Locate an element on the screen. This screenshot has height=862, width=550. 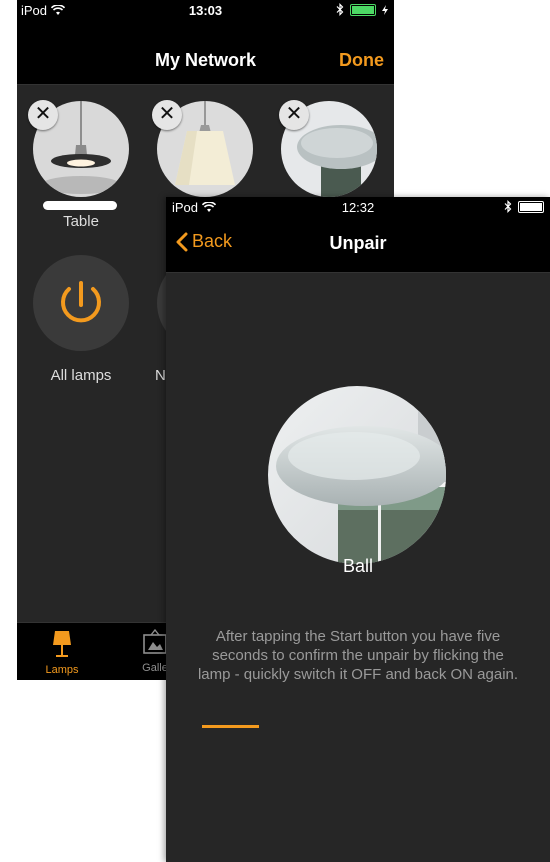
all-lamps-power-button is located at coordinates (81, 303).